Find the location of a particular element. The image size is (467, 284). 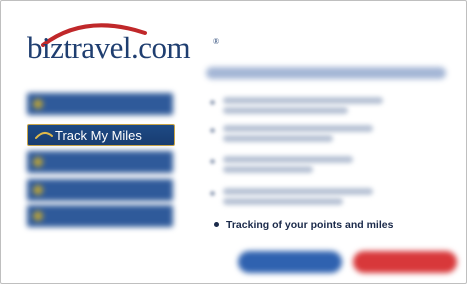

logo-registered-mark: ® is located at coordinates (216, 41).